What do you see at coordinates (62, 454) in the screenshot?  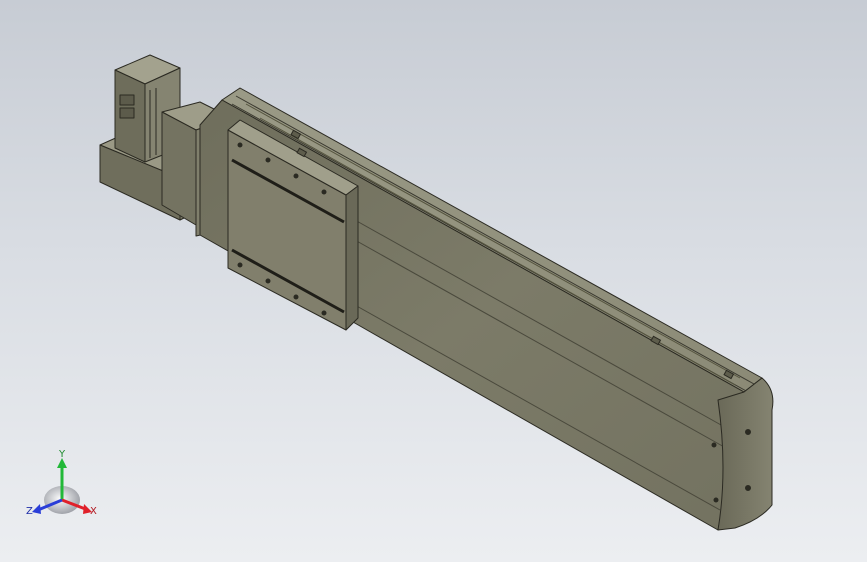 I see `y-axis-label: Y` at bounding box center [62, 454].